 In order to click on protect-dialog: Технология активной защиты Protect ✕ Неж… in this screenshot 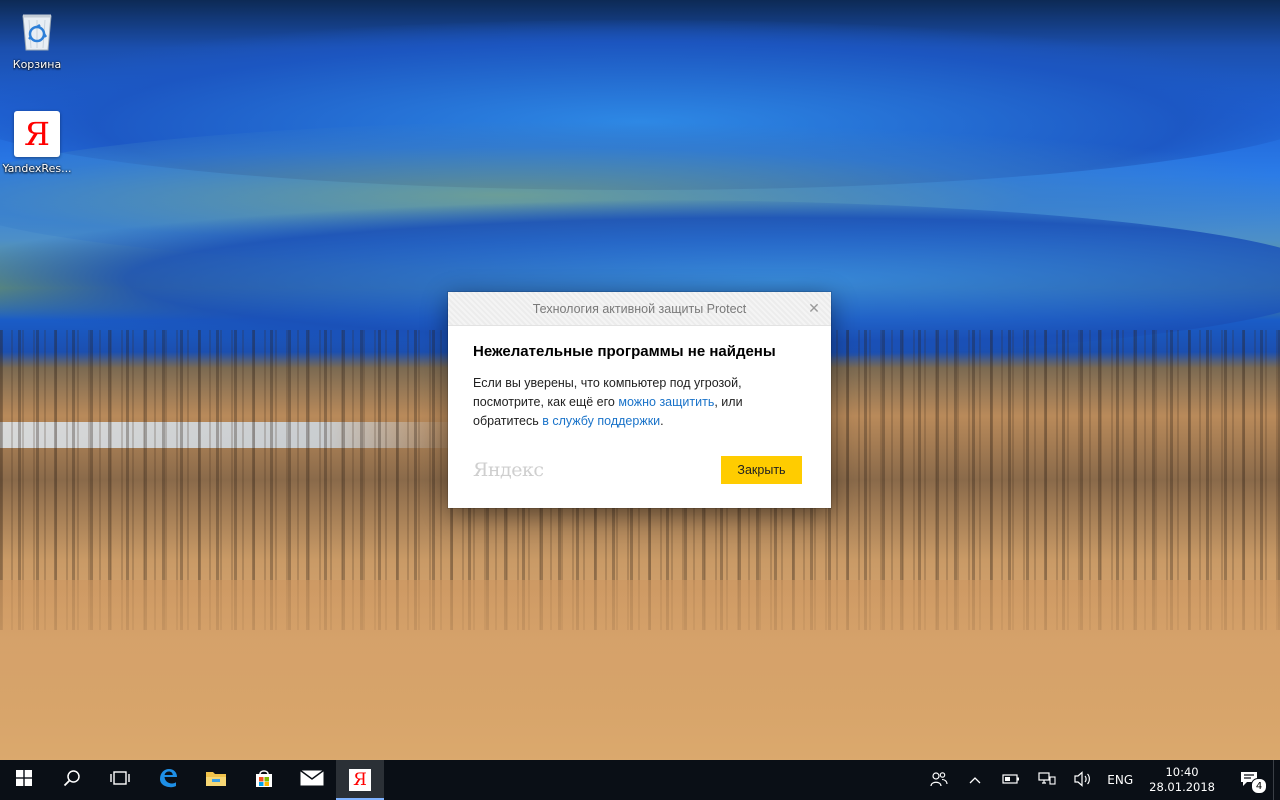, I will do `click(639, 400)`.